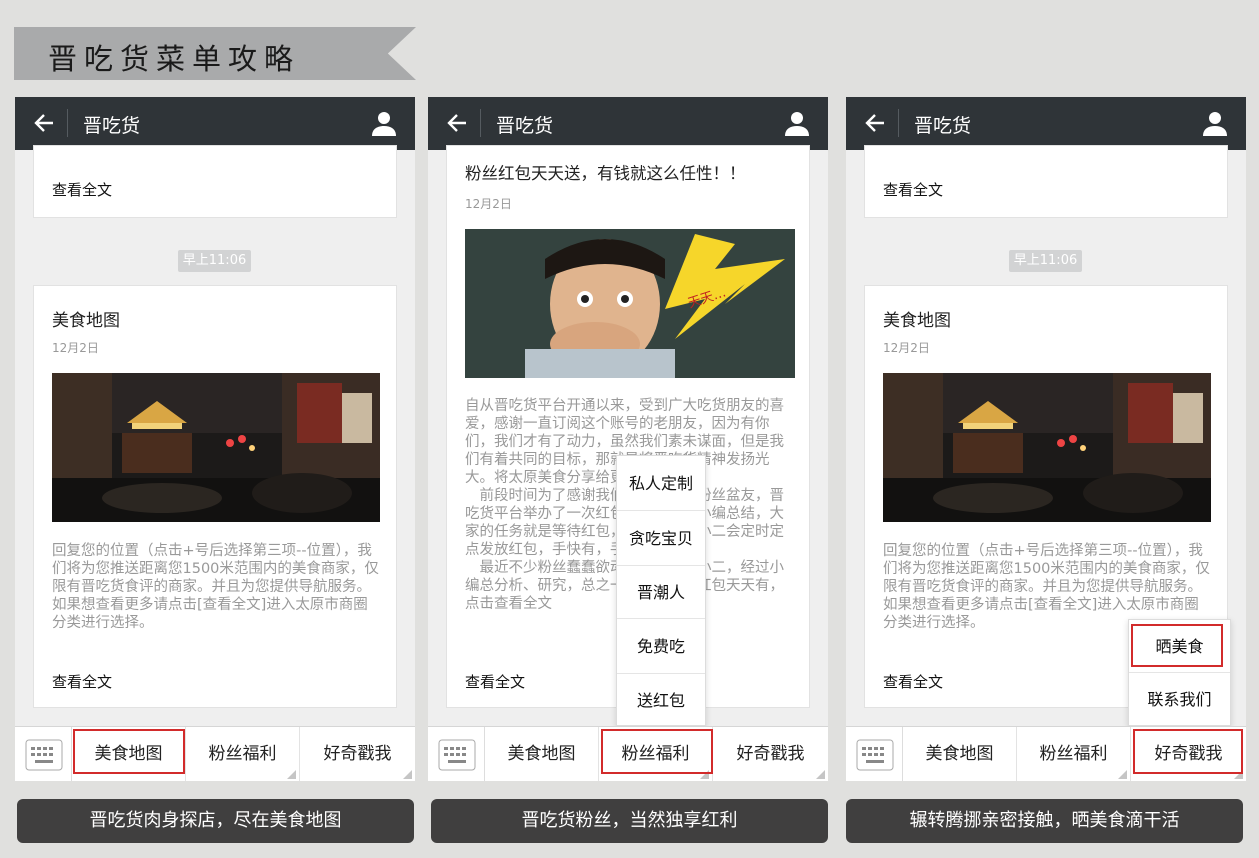 This screenshot has width=1259, height=858. What do you see at coordinates (661, 646) in the screenshot?
I see `submenu-item: 免费吃` at bounding box center [661, 646].